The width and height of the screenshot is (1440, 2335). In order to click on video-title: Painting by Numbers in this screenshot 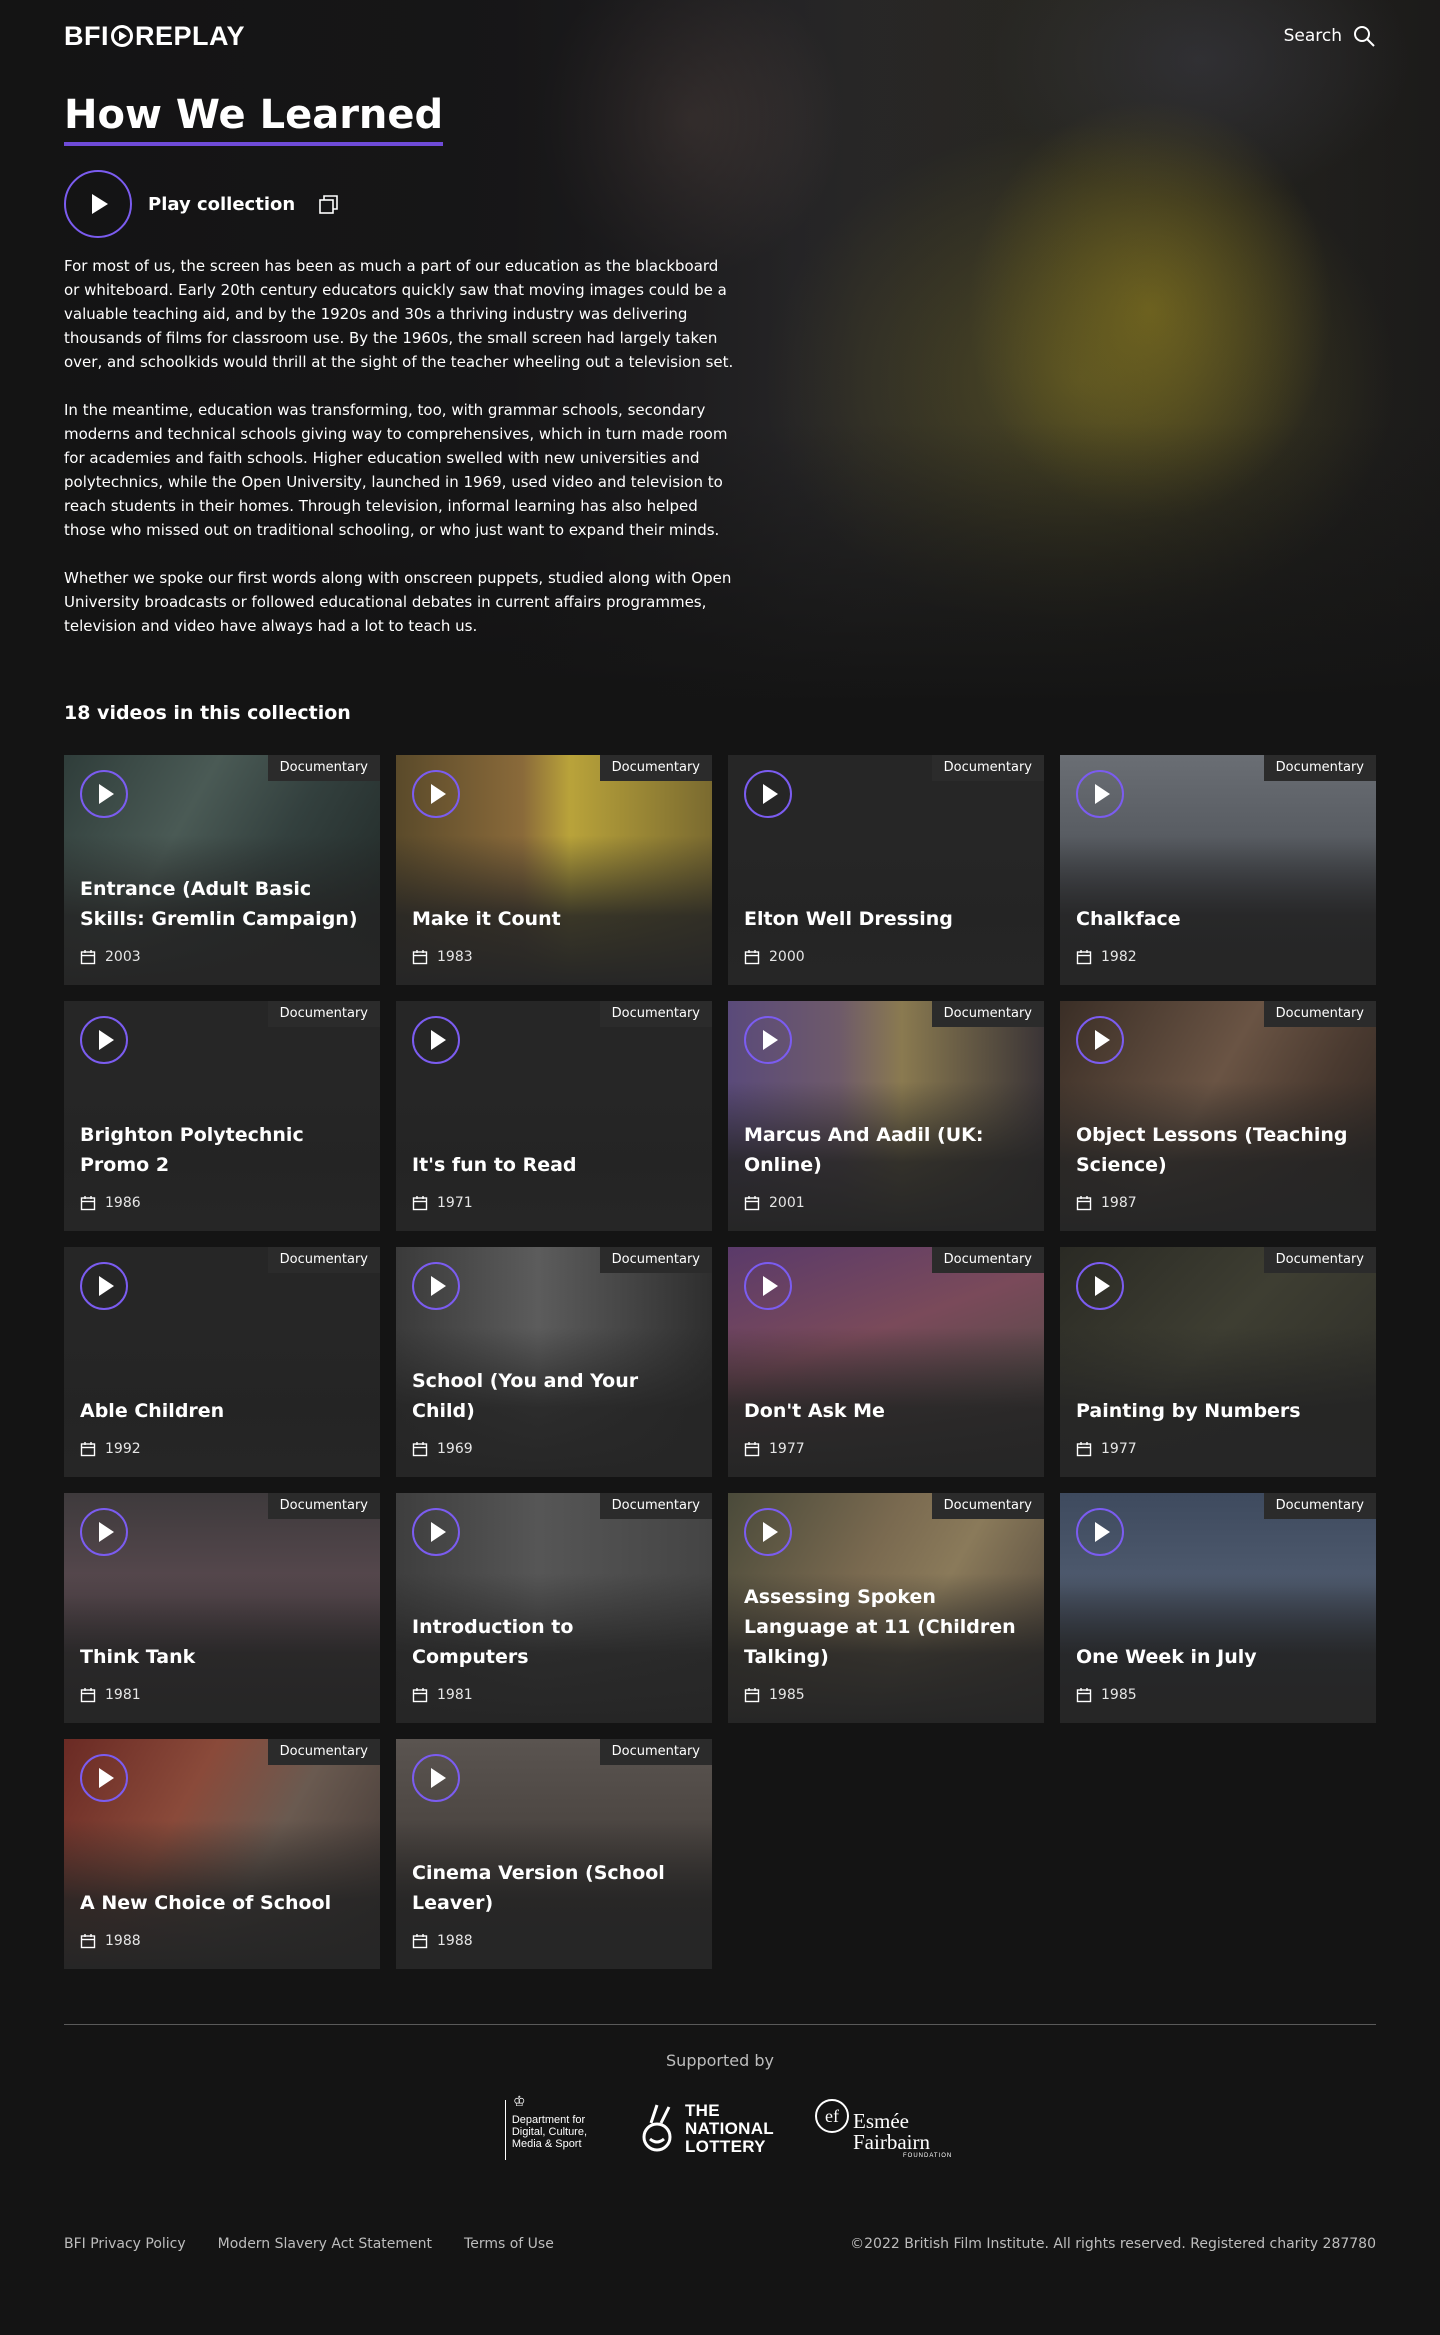, I will do `click(1218, 1411)`.